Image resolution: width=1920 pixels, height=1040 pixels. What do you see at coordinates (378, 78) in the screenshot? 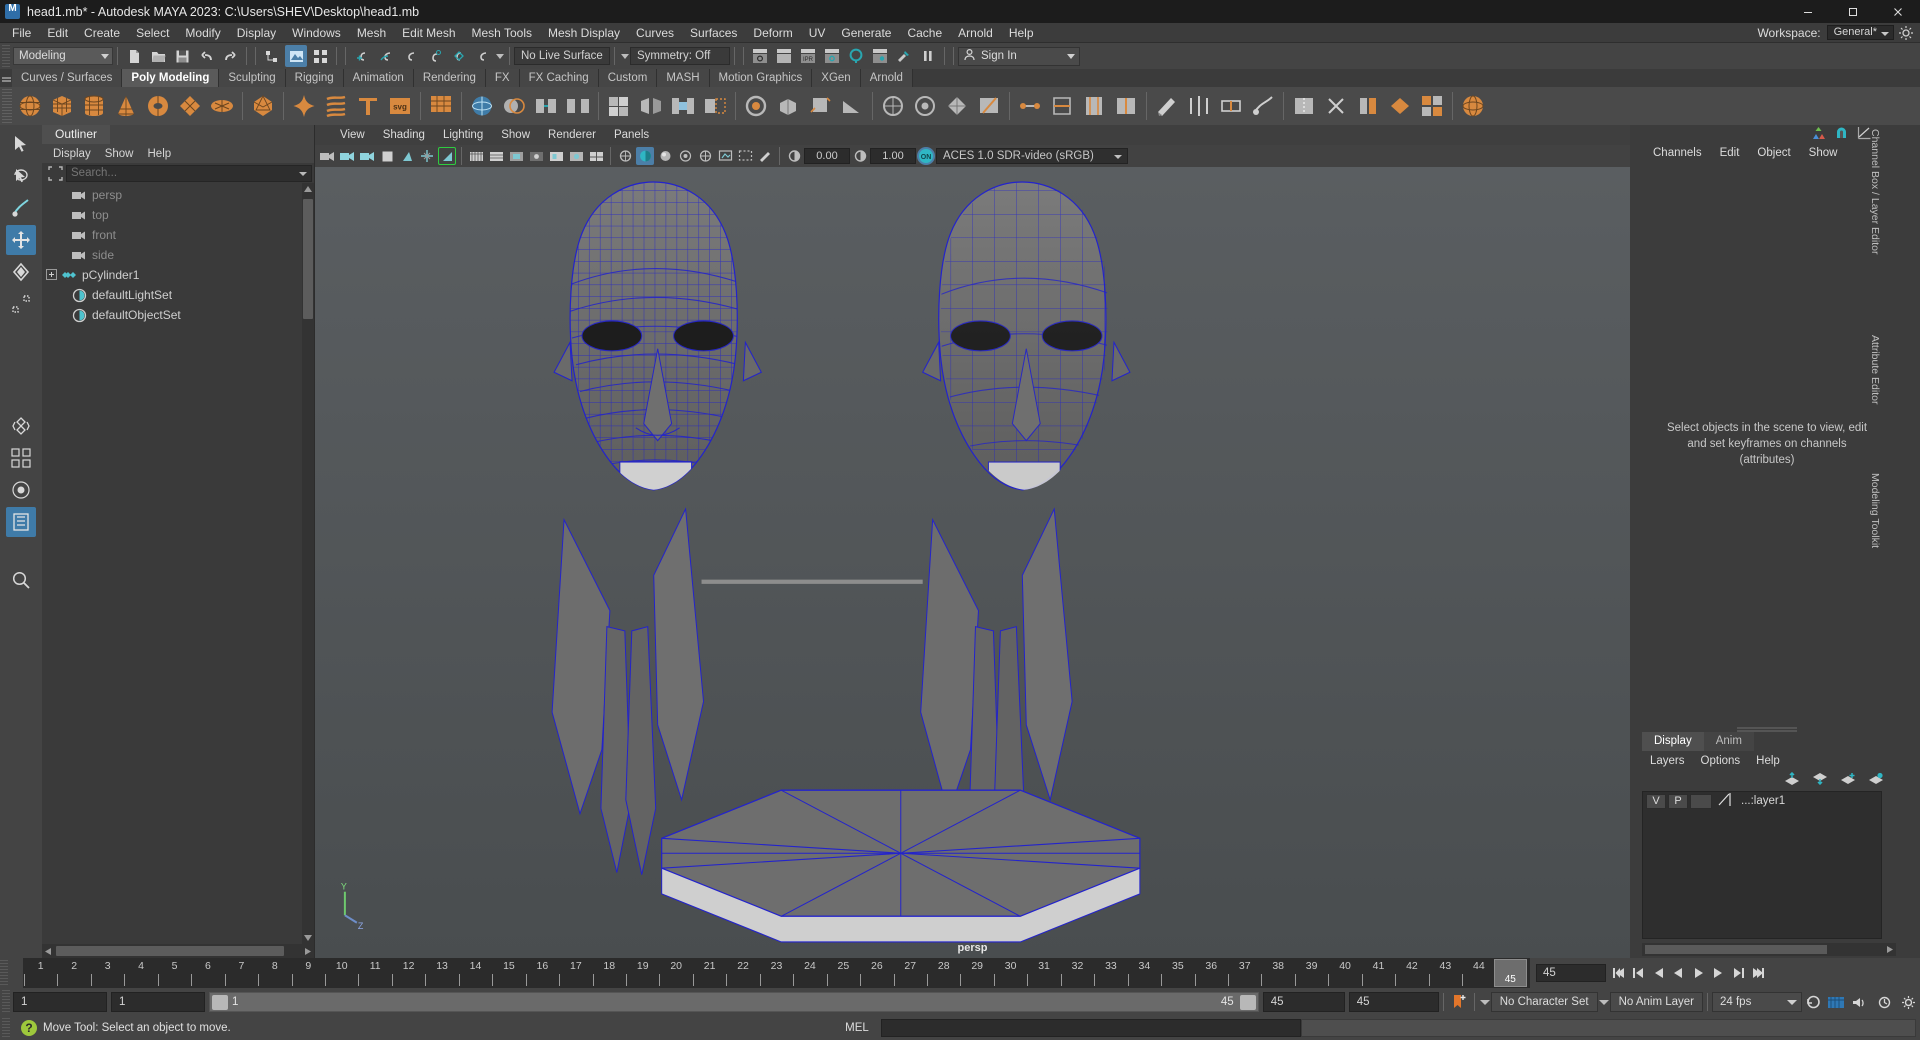
I see `shelf-tab-animation: Animation` at bounding box center [378, 78].